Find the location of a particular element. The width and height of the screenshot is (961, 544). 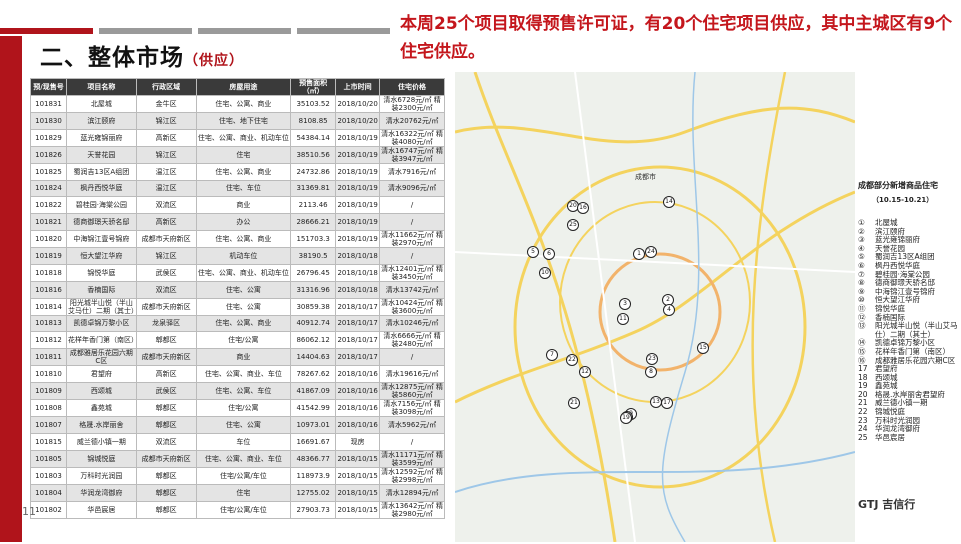

table-cell: 机动车位 is located at coordinates (243, 255).